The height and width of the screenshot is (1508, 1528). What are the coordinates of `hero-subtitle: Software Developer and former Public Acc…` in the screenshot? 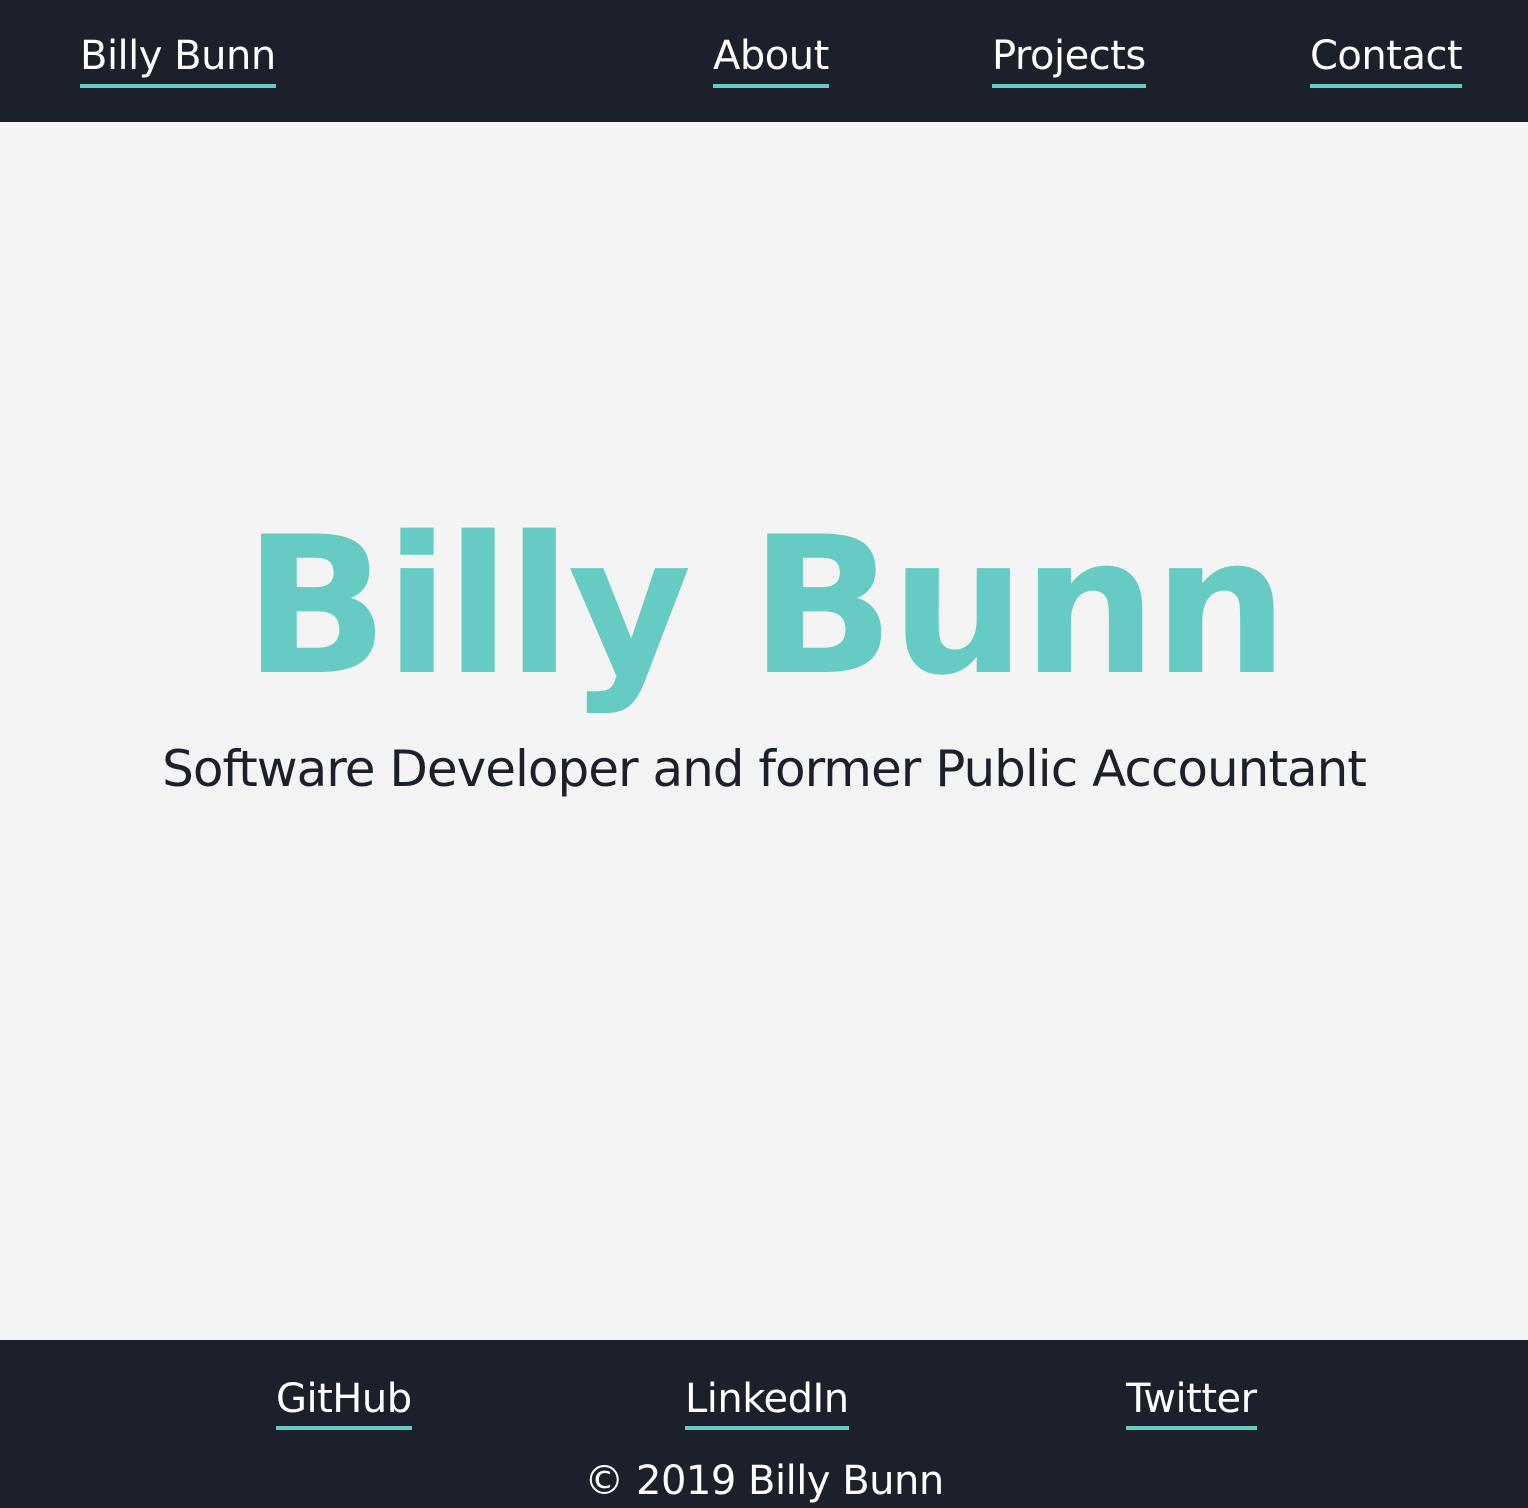 It's located at (764, 769).